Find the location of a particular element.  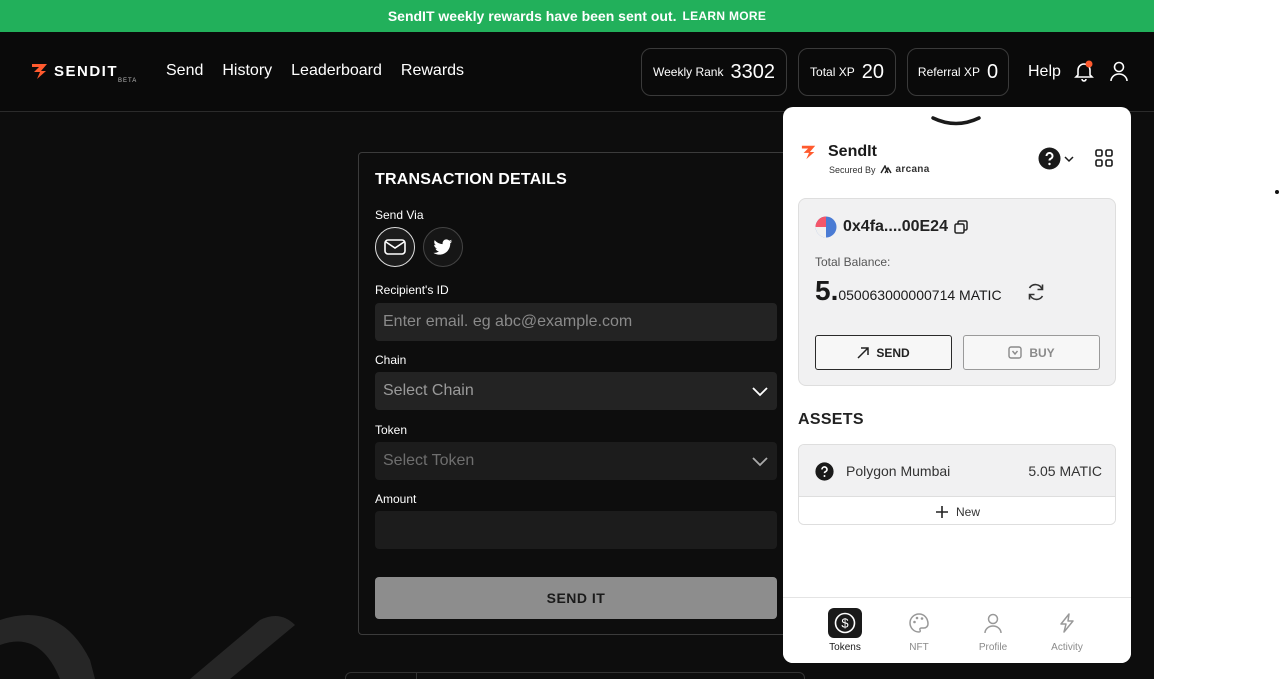

nav-rewards: Rewards is located at coordinates (432, 71).